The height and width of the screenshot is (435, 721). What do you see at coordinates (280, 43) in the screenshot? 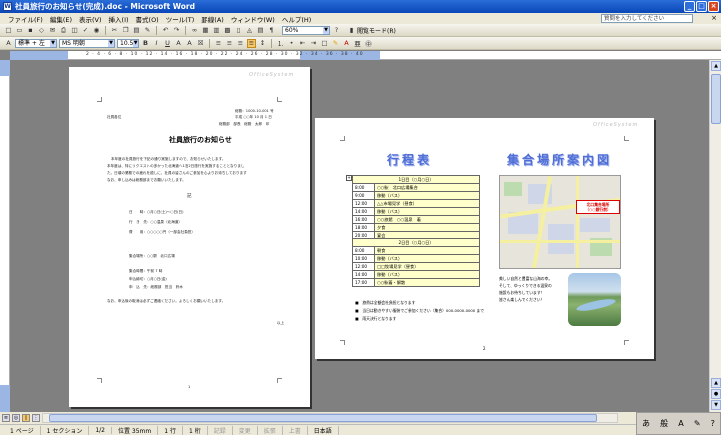
I see `numbering-icon: ⒈` at bounding box center [280, 43].